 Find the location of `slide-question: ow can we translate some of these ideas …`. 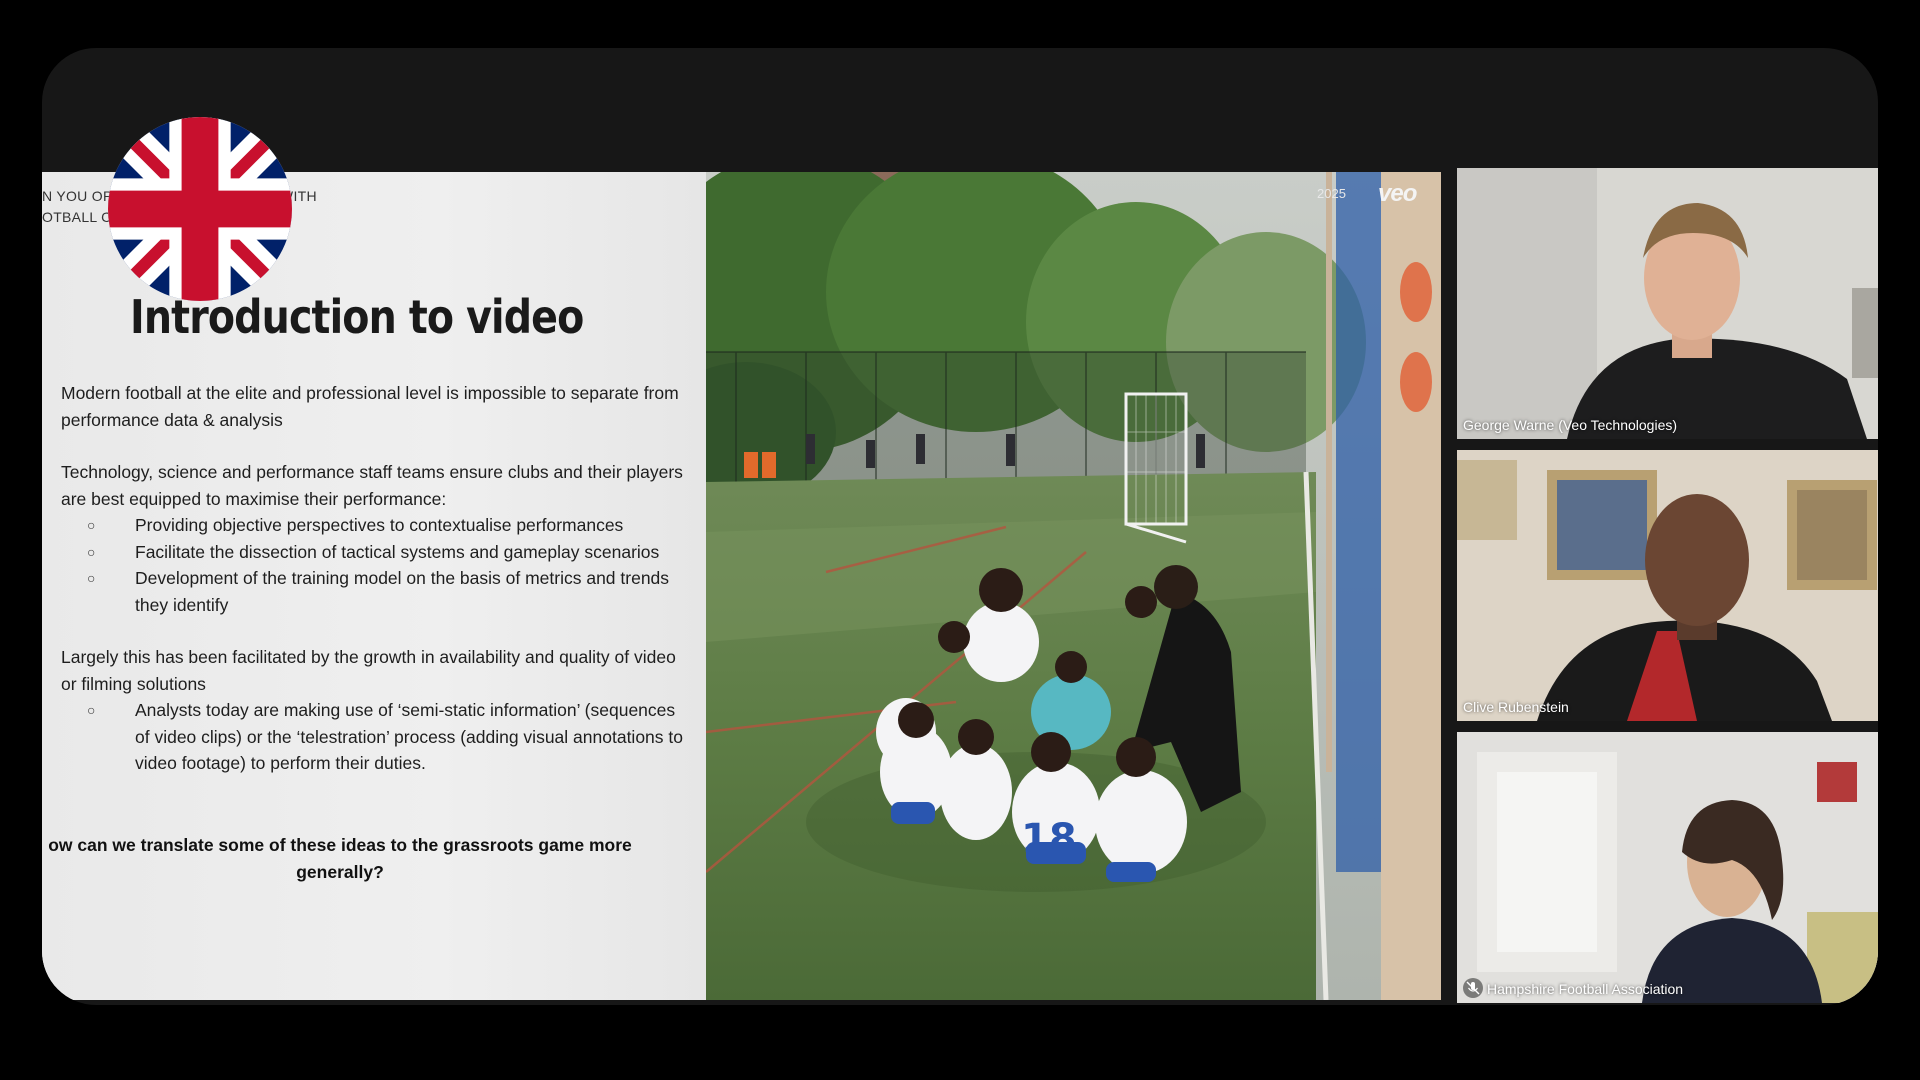

slide-question: ow can we translate some of these ideas … is located at coordinates (340, 858).